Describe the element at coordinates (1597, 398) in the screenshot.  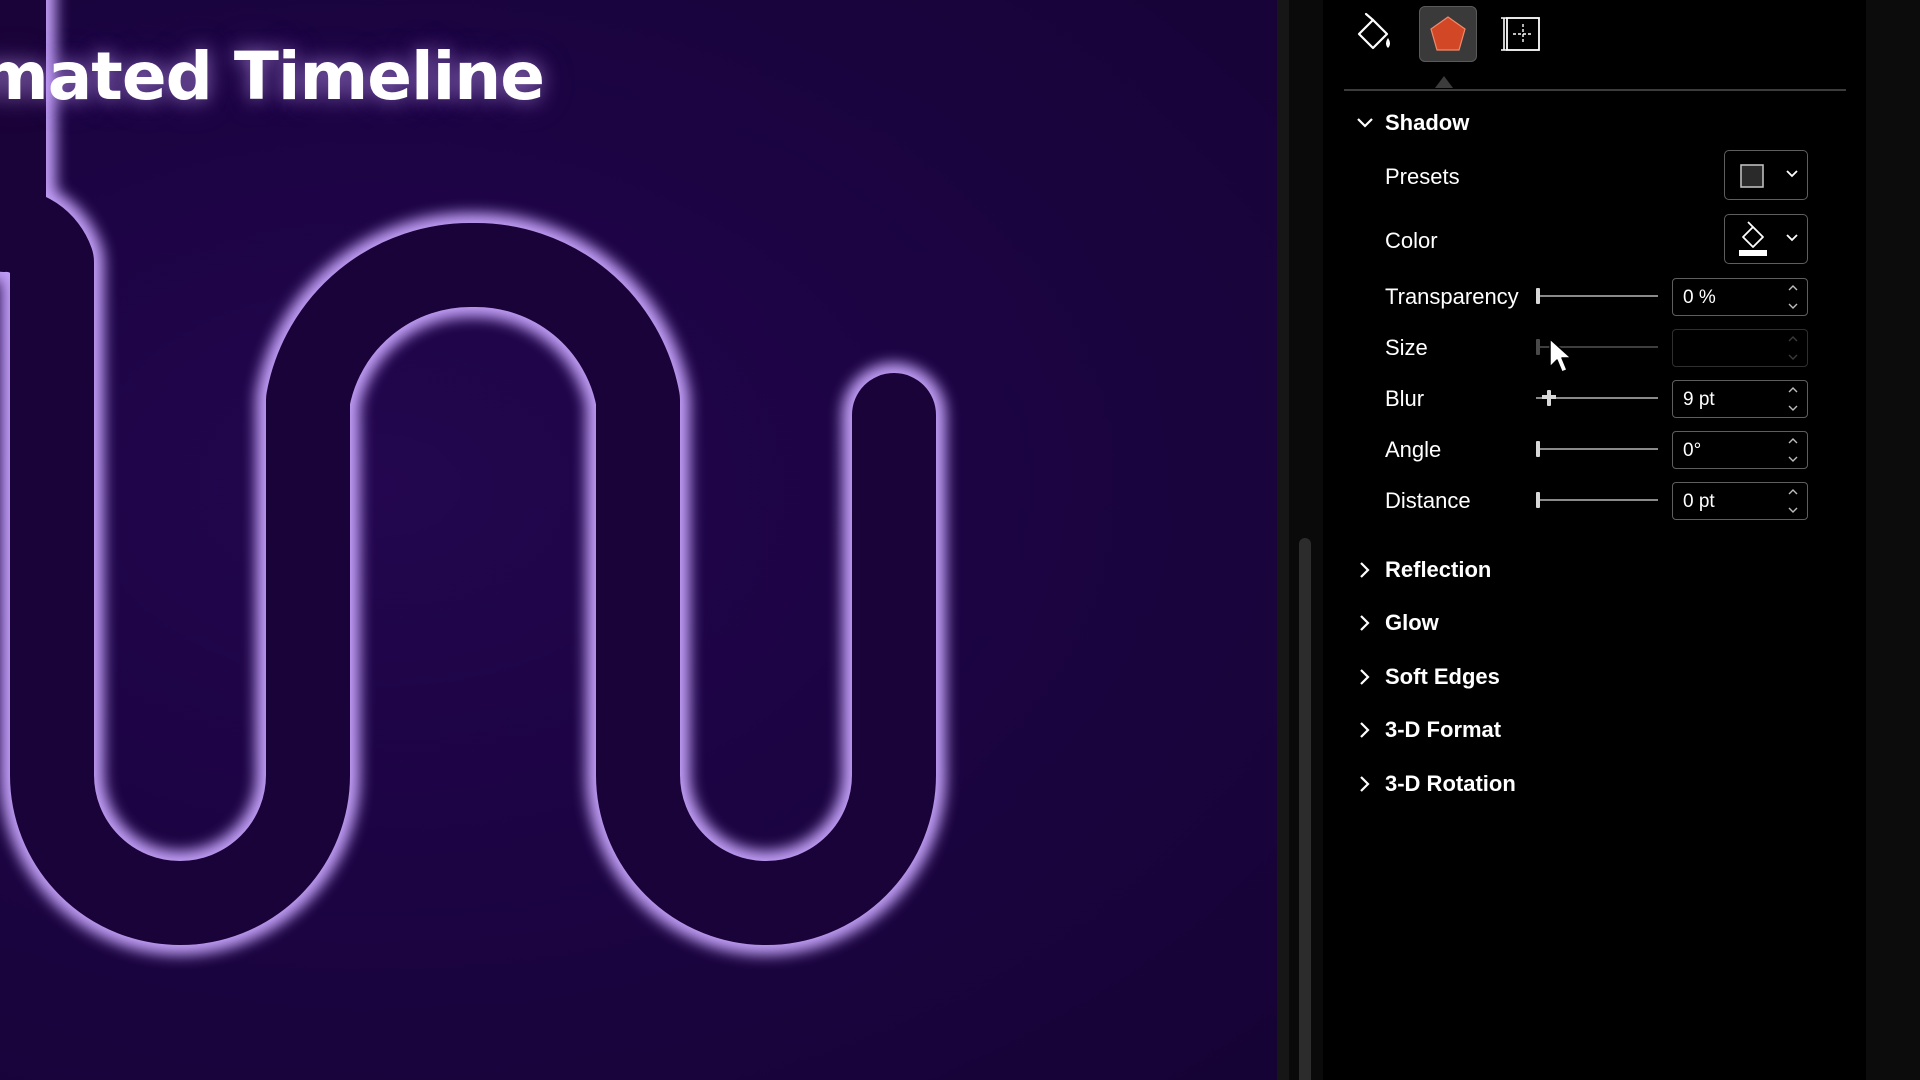
I see `blur-slider` at that location.